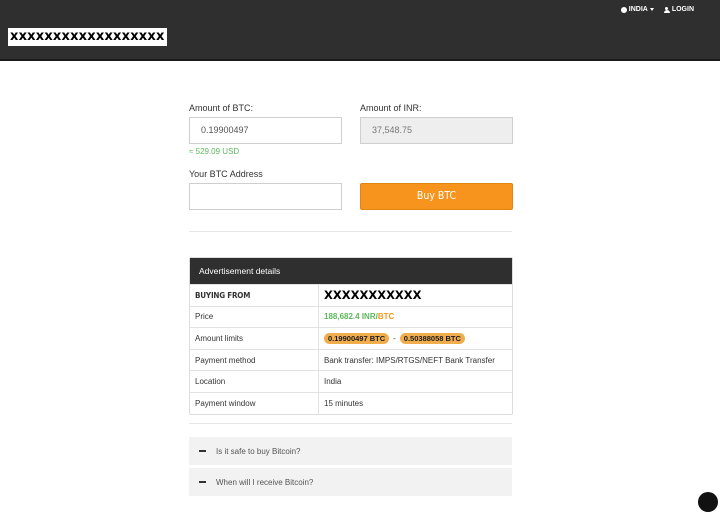 Image resolution: width=720 pixels, height=516 pixels. Describe the element at coordinates (357, 338) in the screenshot. I see `limit-min-badge: 0.19900497 BTC` at that location.